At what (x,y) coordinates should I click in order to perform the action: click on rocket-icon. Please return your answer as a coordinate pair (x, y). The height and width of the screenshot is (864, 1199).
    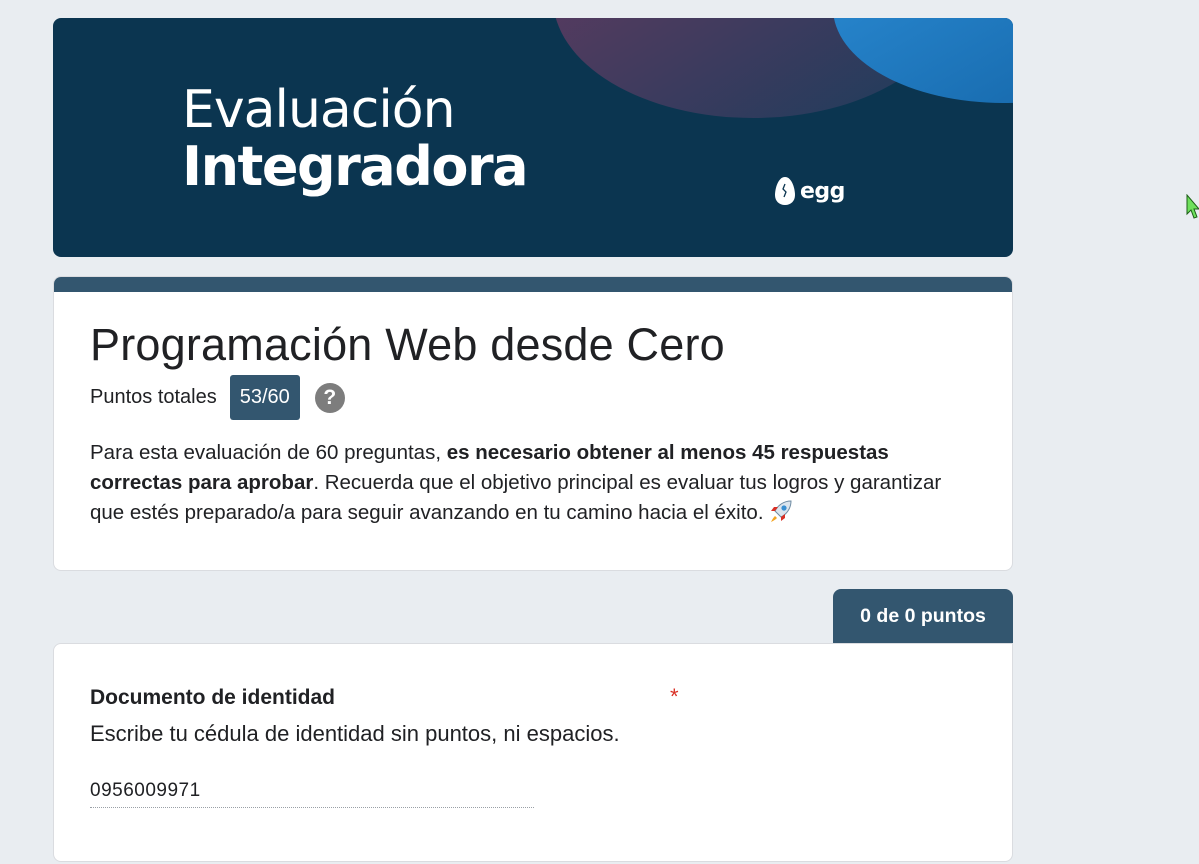
    Looking at the image, I should click on (781, 515).